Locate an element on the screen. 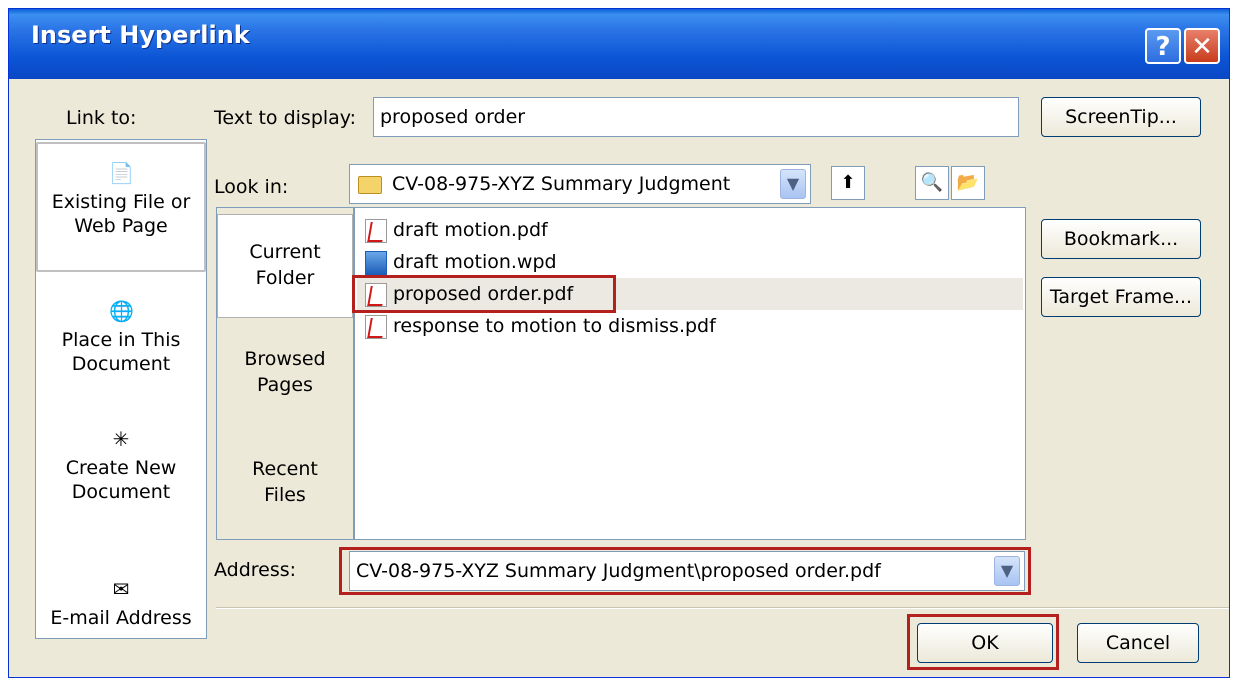  file-row: draft motion.pdf is located at coordinates (690, 230).